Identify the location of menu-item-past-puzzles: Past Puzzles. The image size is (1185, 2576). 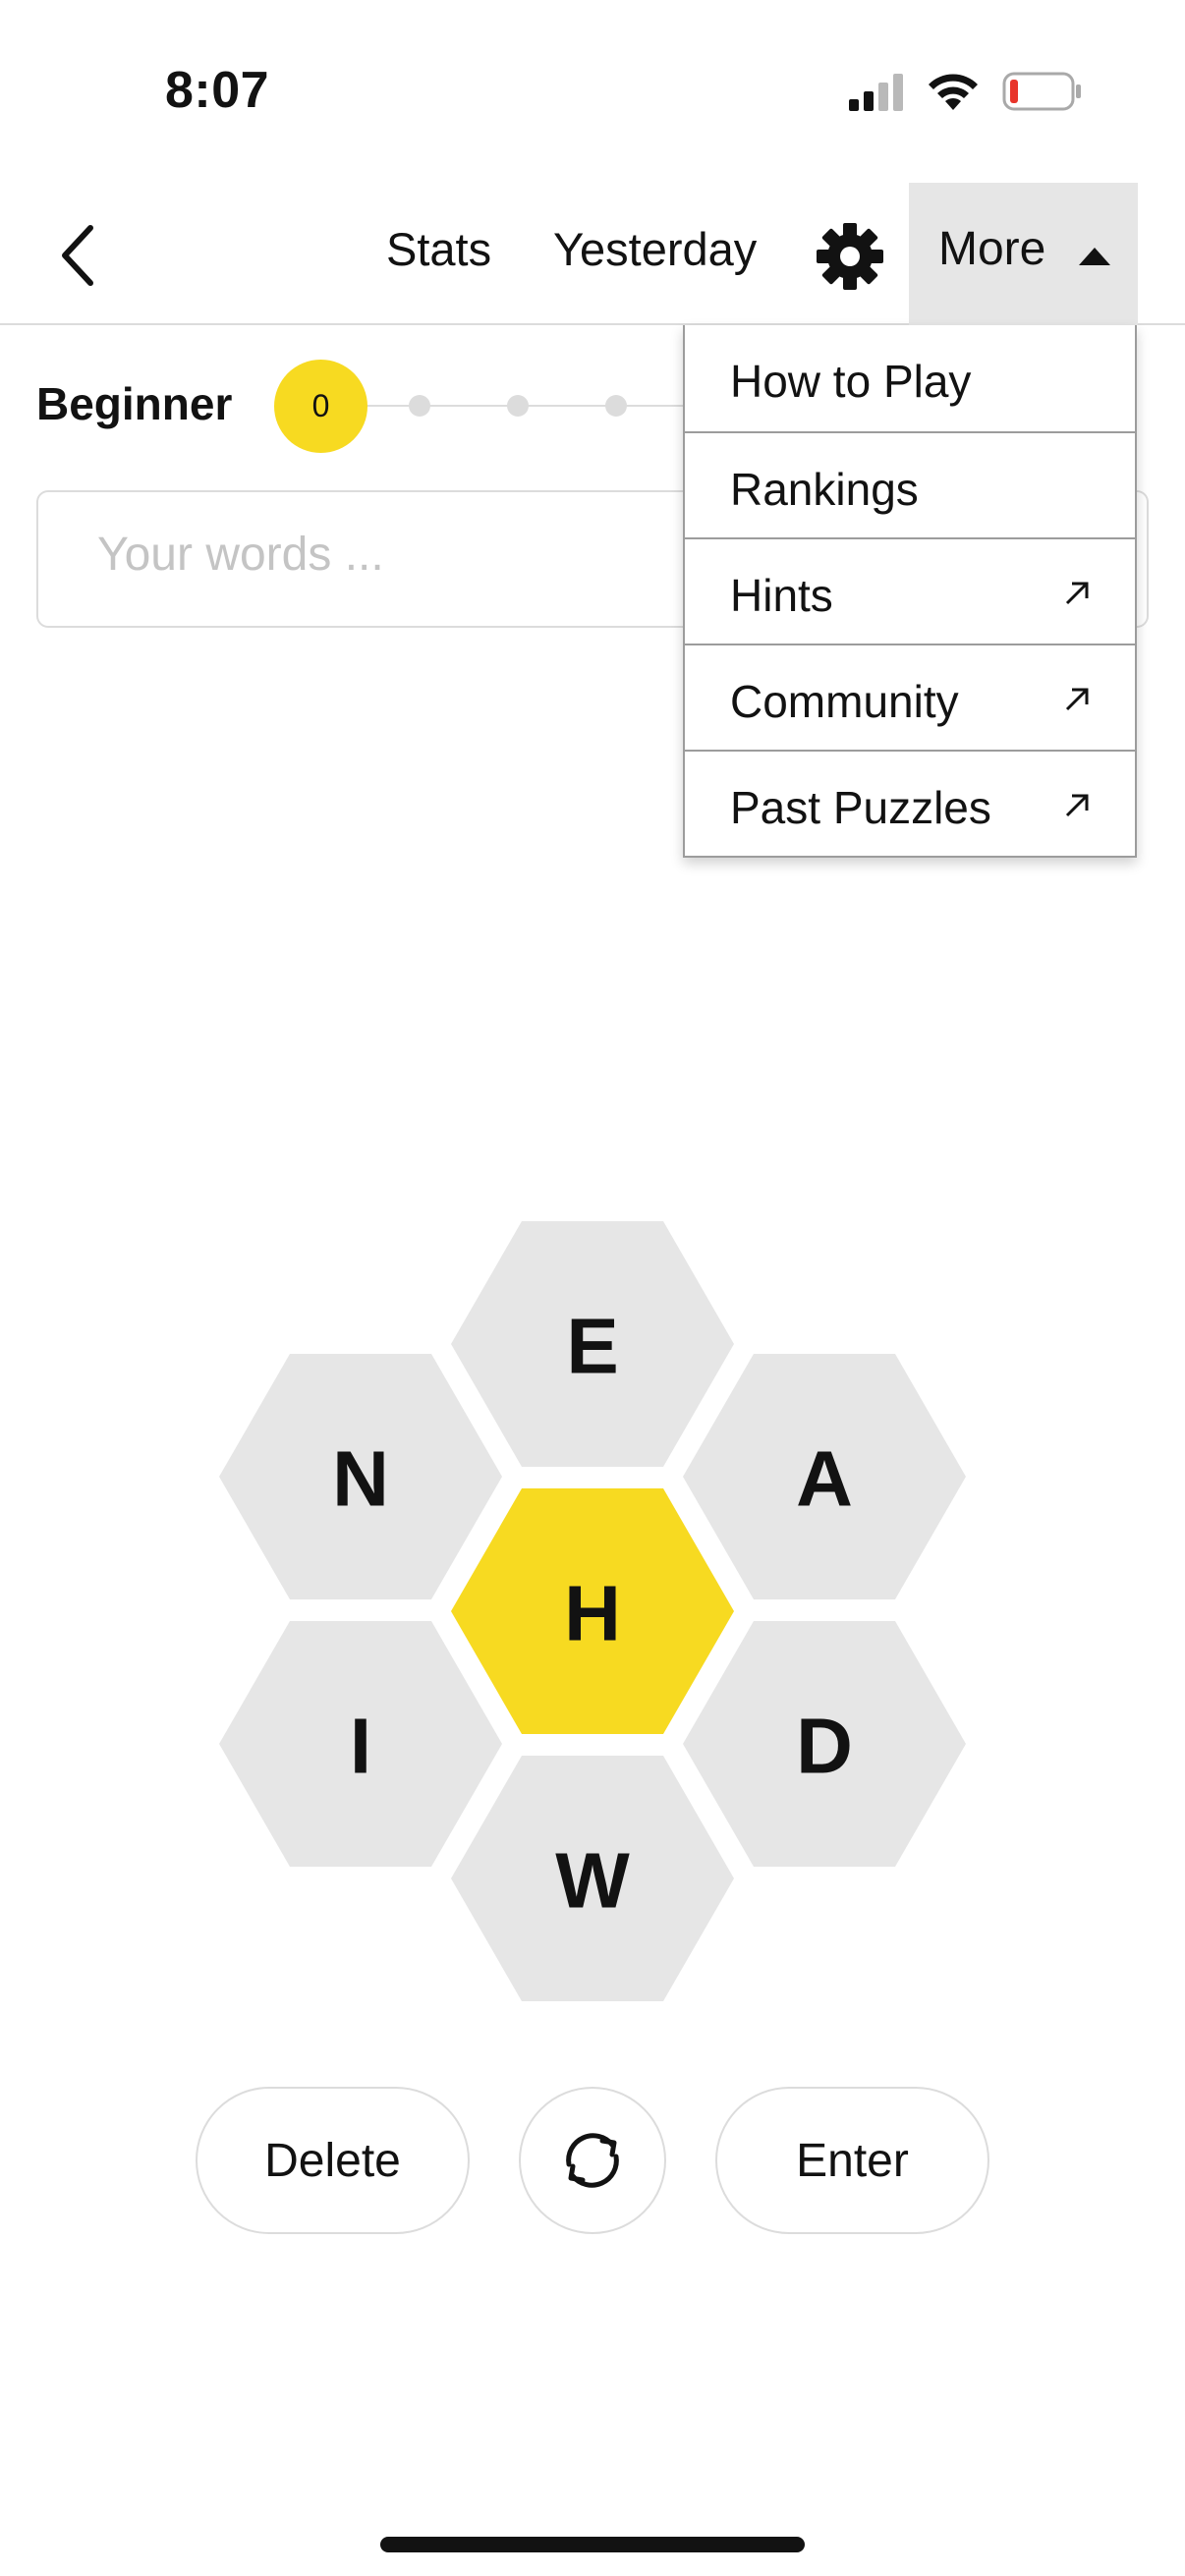
(910, 803).